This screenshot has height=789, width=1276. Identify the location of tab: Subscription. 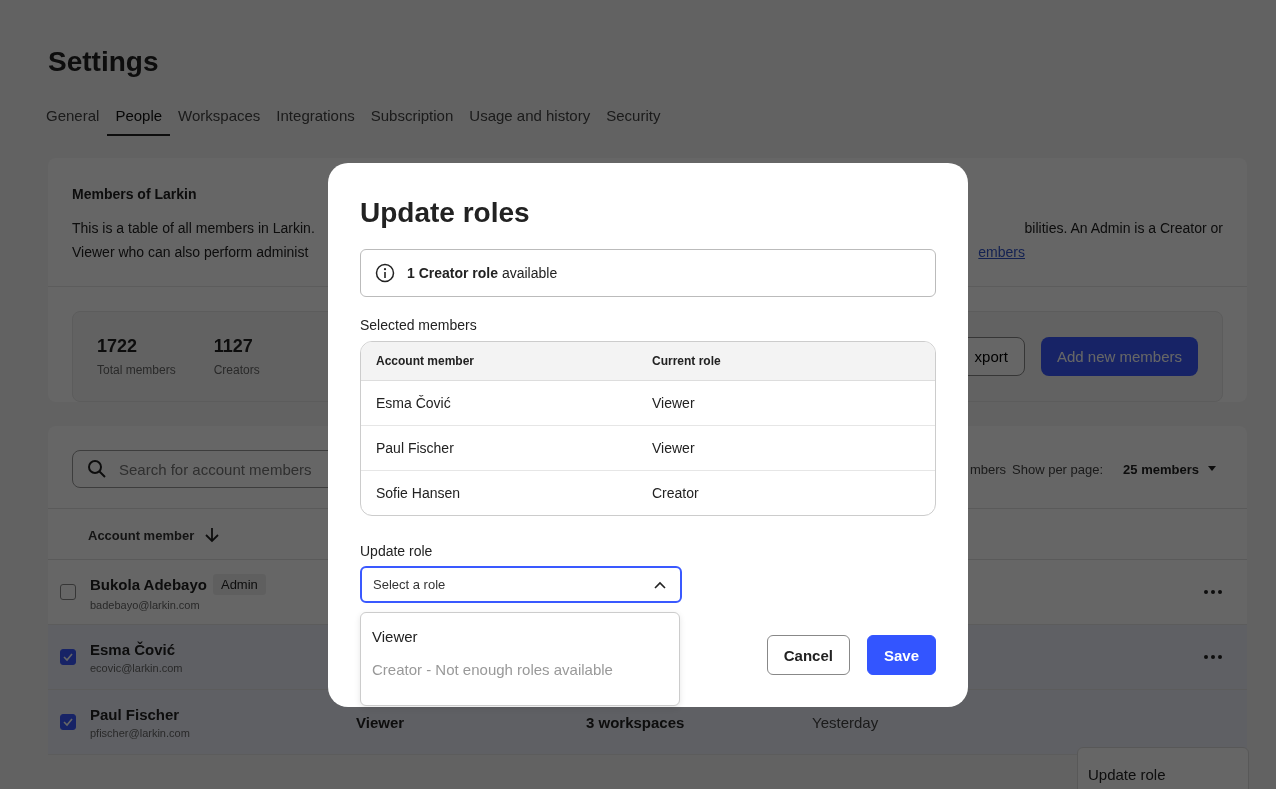
(412, 117).